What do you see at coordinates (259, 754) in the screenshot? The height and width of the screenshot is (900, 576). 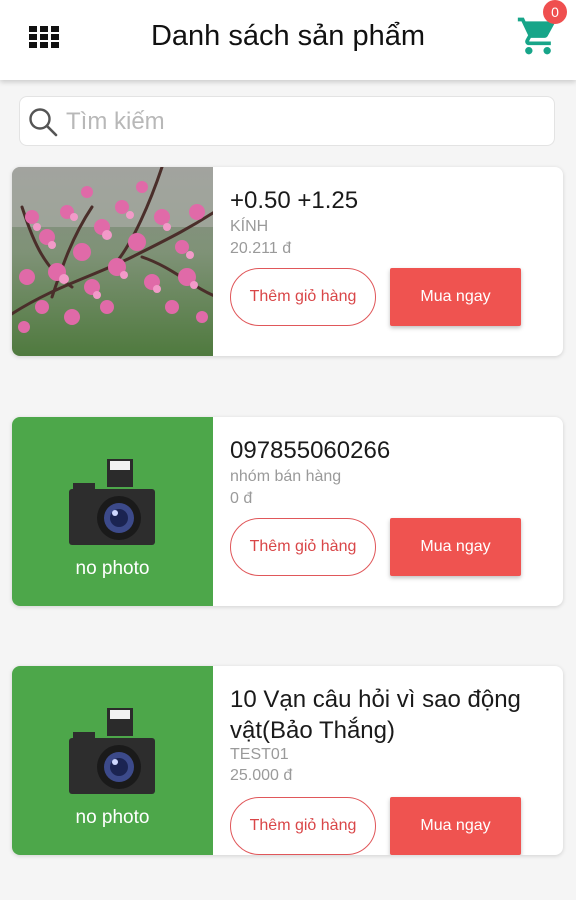 I see `product-category: TEST01` at bounding box center [259, 754].